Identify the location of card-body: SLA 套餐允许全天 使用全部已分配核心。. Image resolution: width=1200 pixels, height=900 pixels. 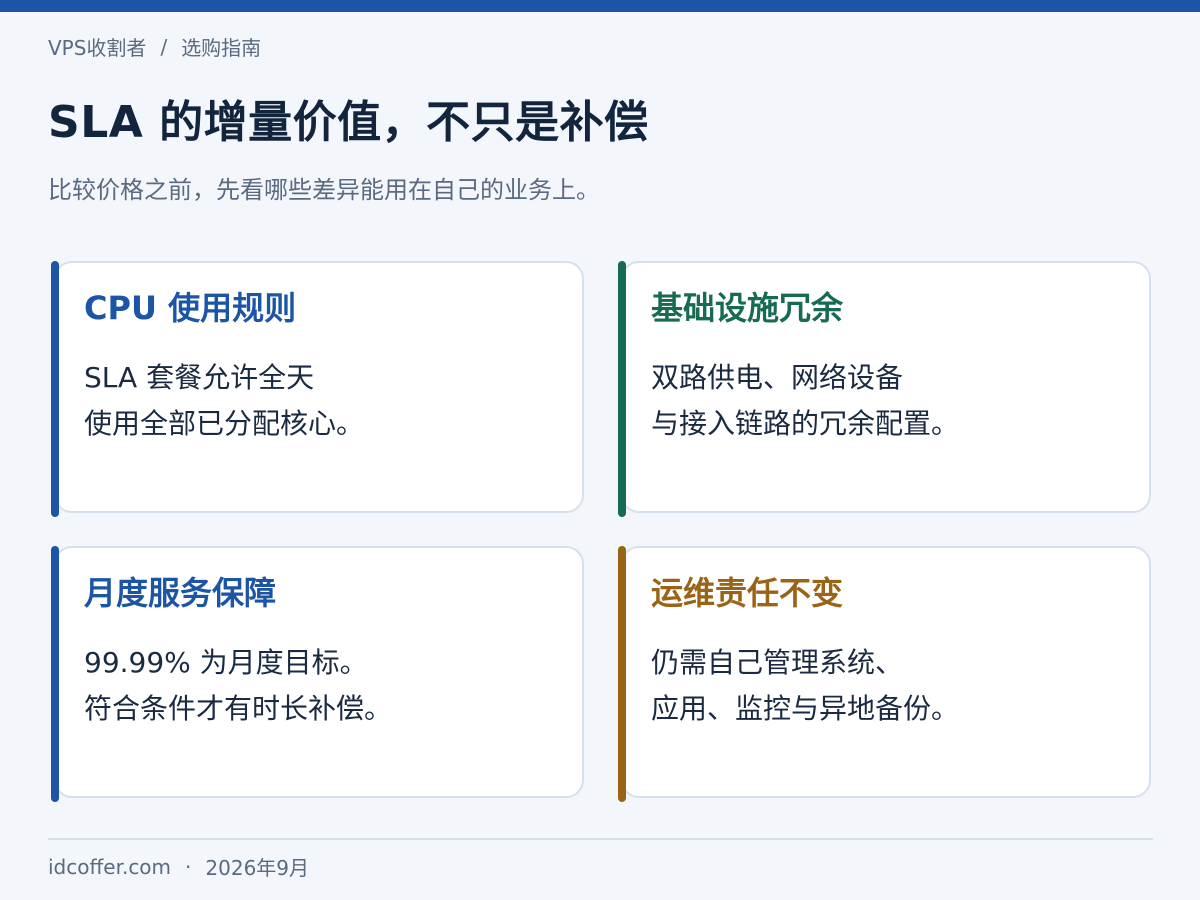
(224, 401).